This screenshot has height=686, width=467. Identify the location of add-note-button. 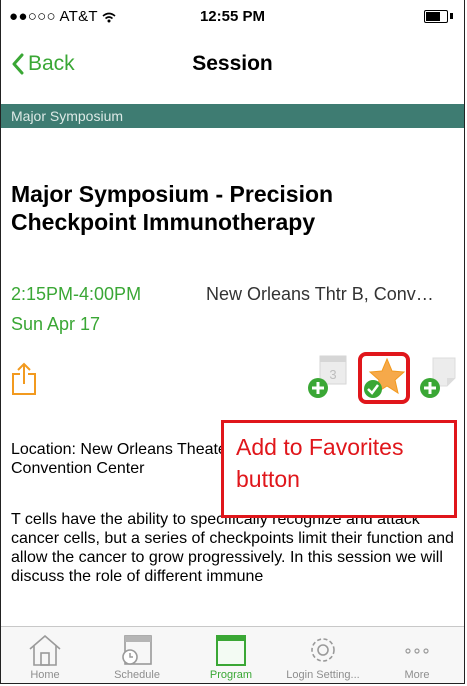
(440, 377).